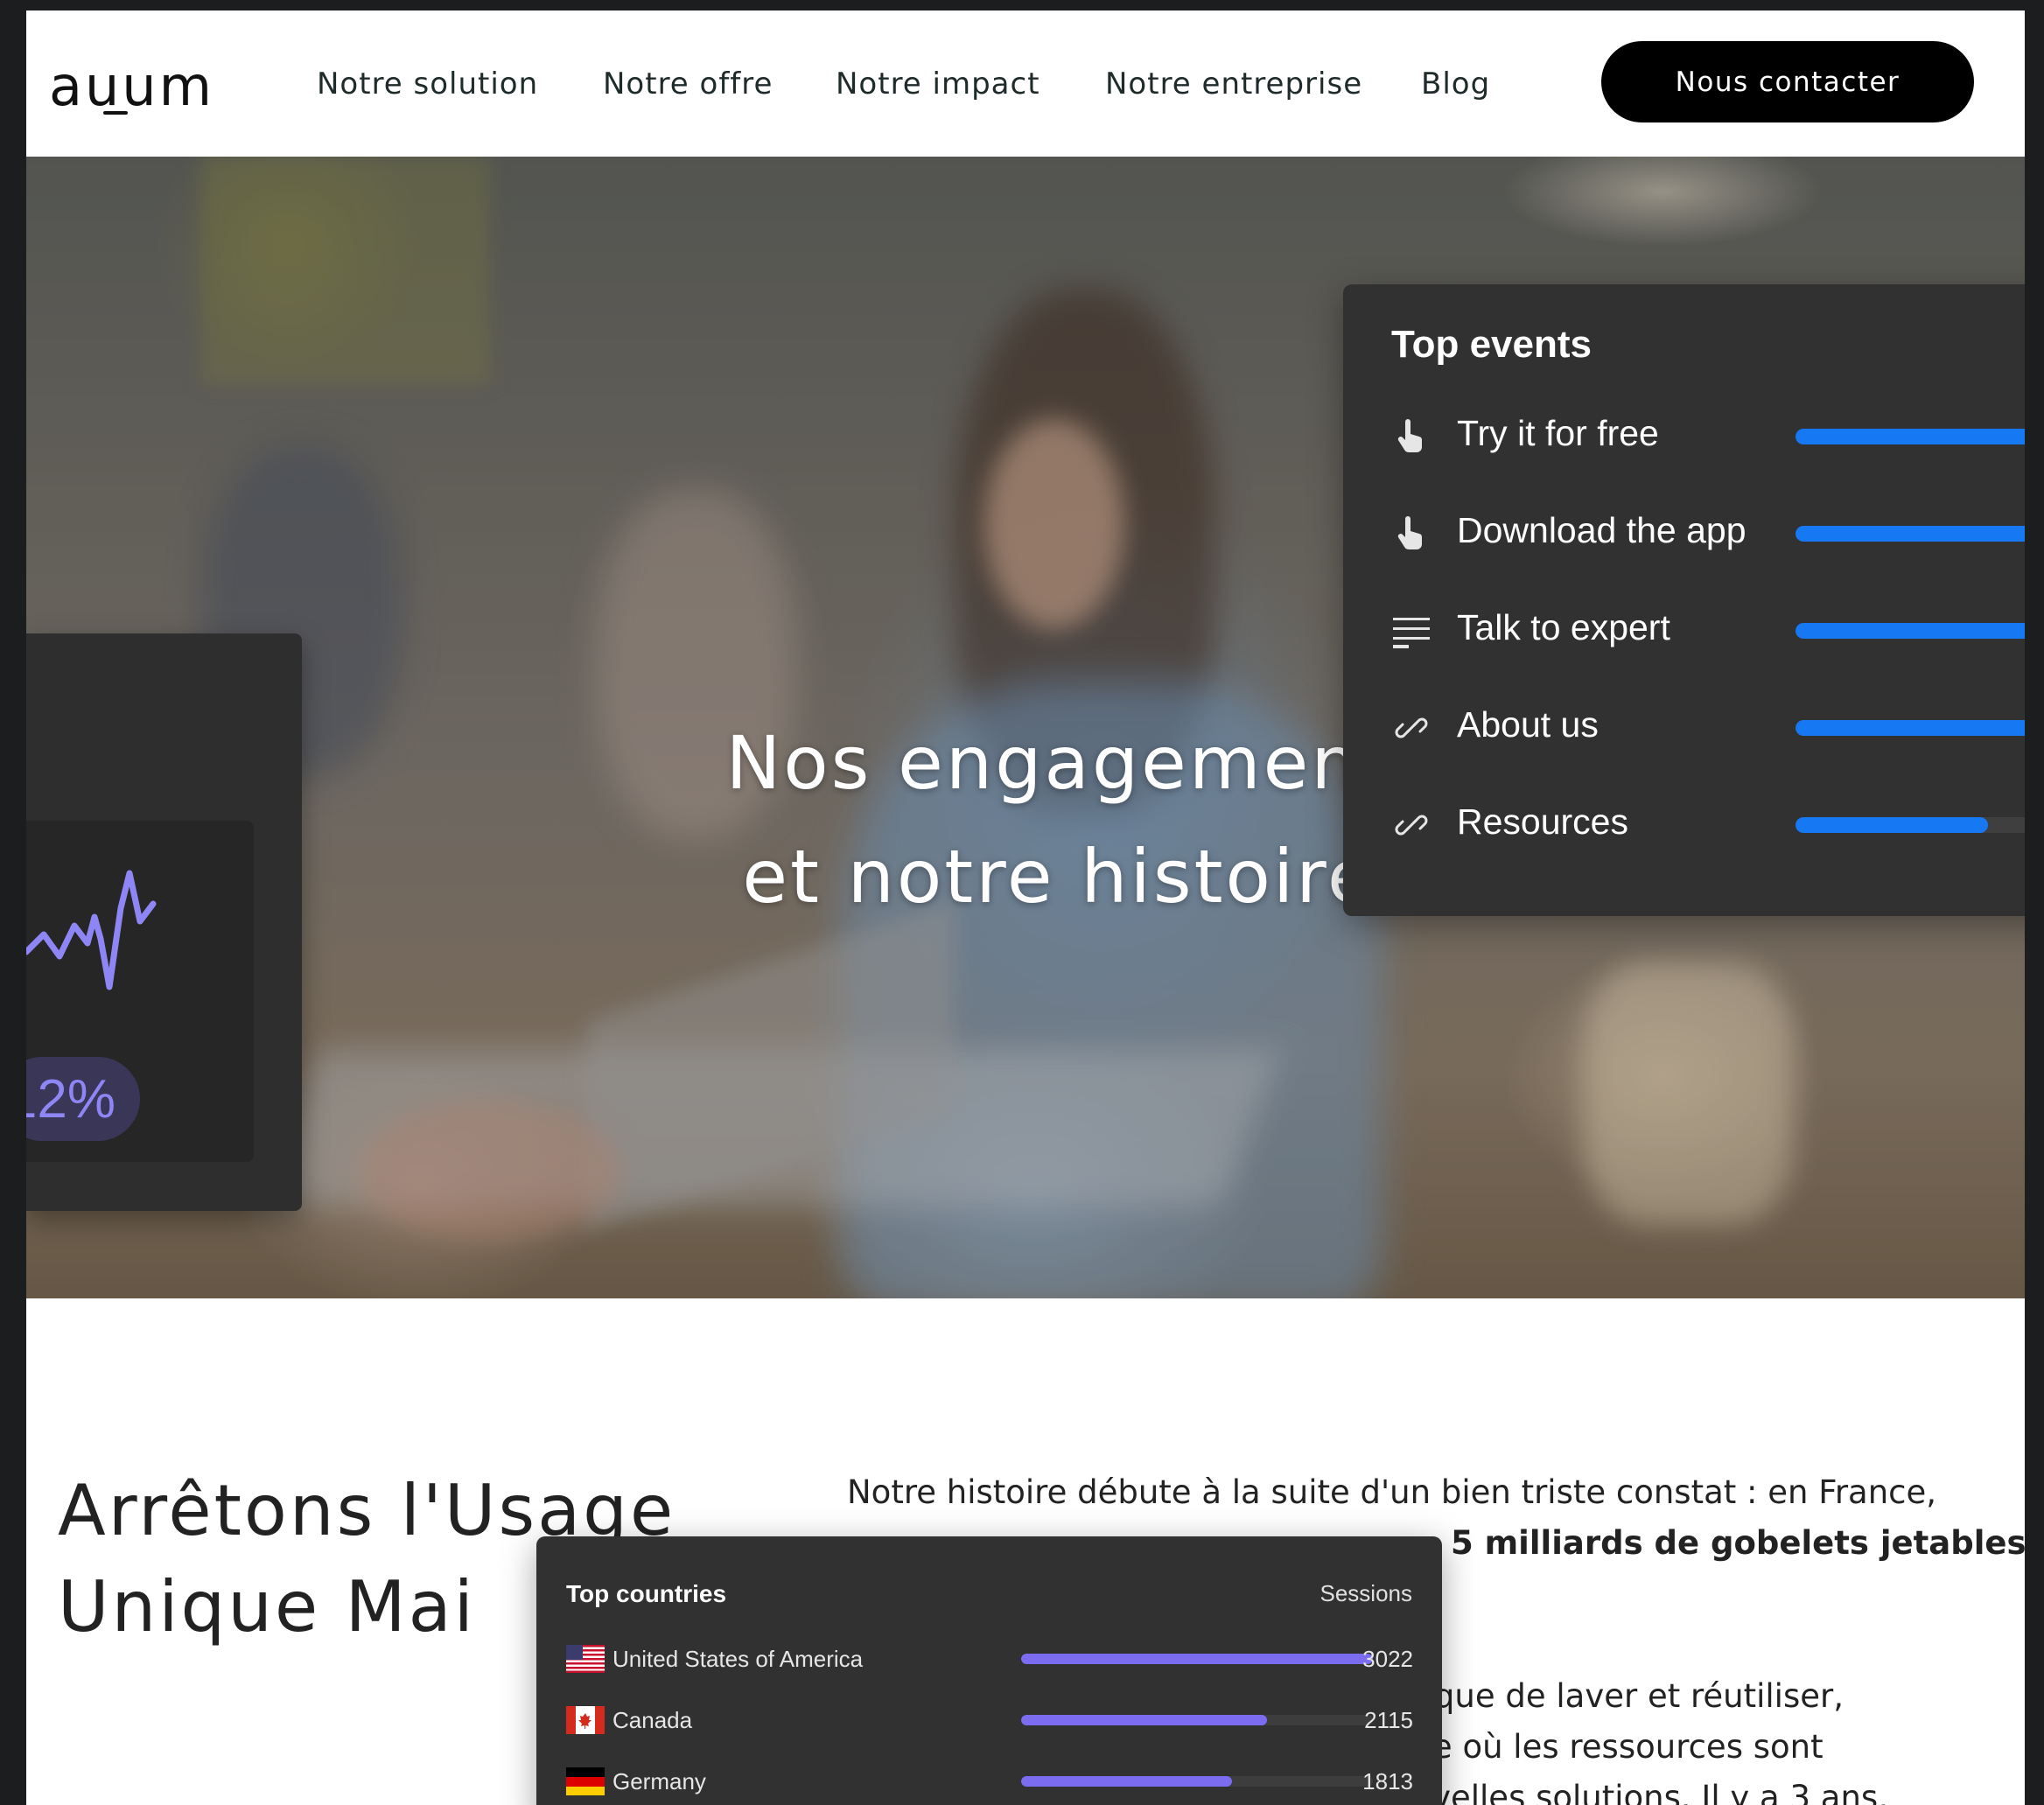 The image size is (2044, 1805). I want to click on nav-blog: Blog, so click(1455, 83).